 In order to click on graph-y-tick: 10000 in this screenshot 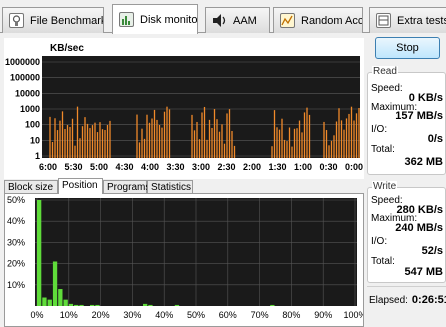, I will do `click(27, 93)`.